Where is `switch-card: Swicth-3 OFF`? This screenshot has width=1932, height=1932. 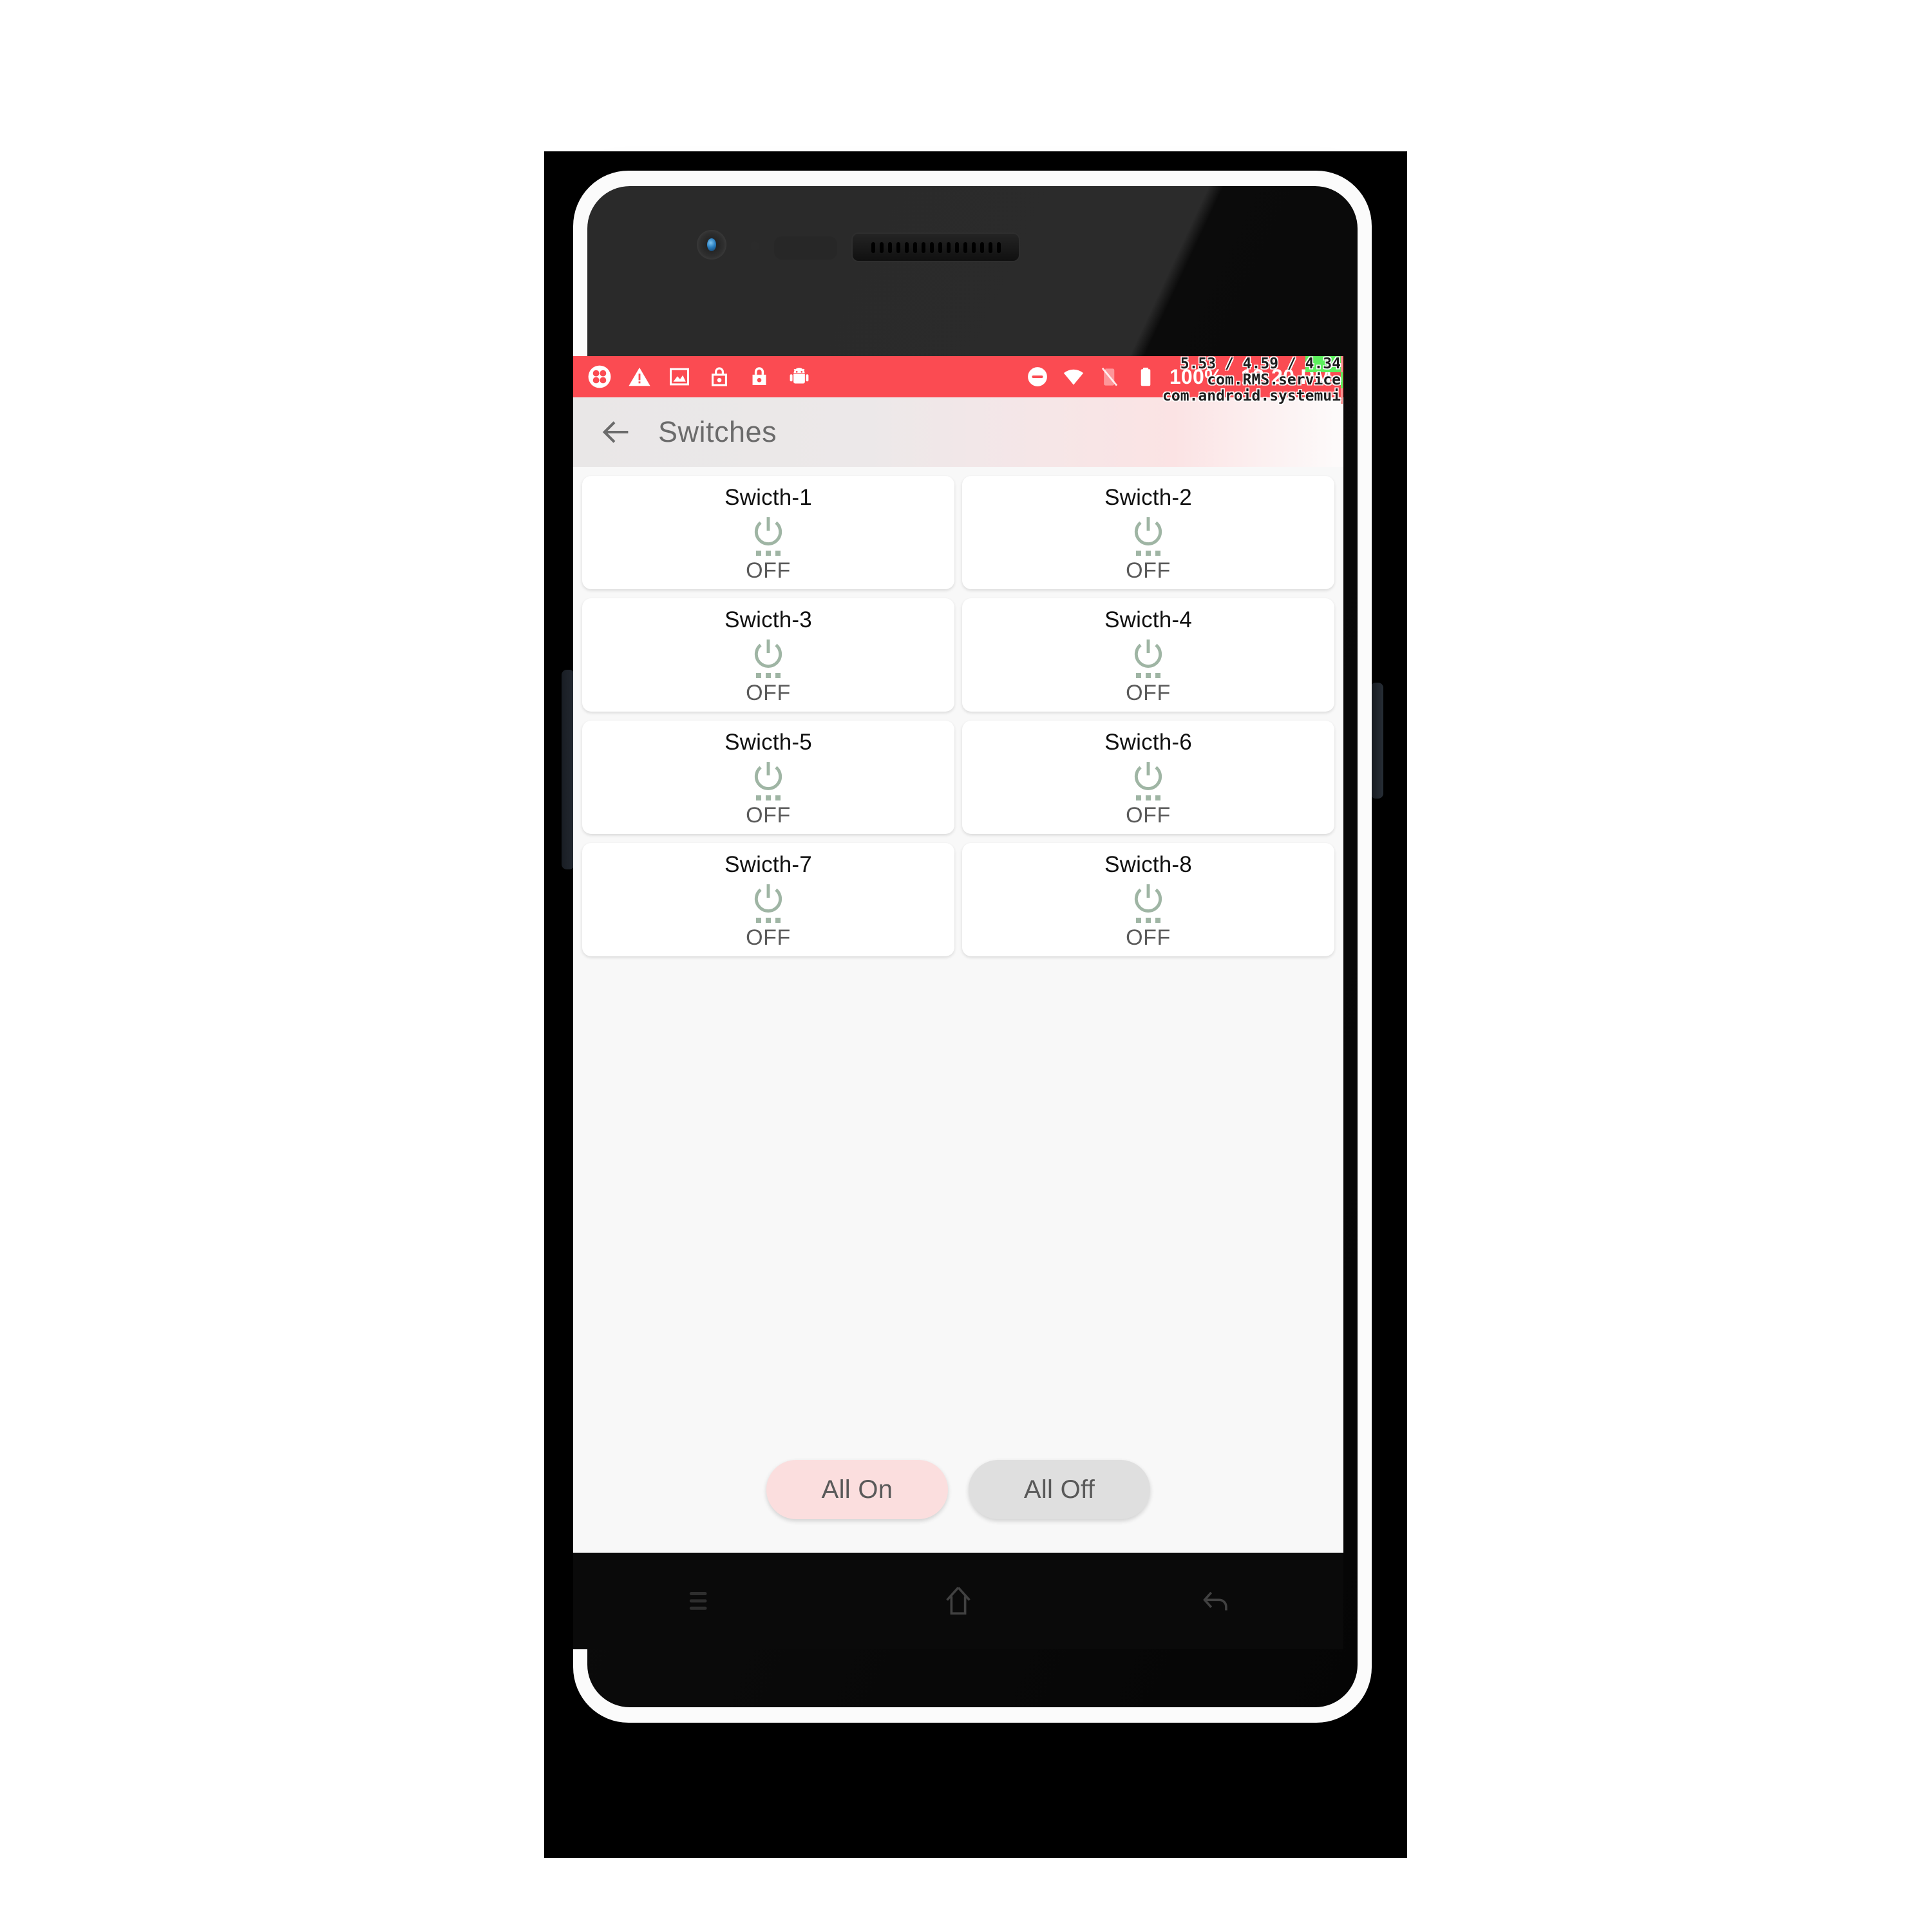
switch-card: Swicth-3 OFF is located at coordinates (768, 655).